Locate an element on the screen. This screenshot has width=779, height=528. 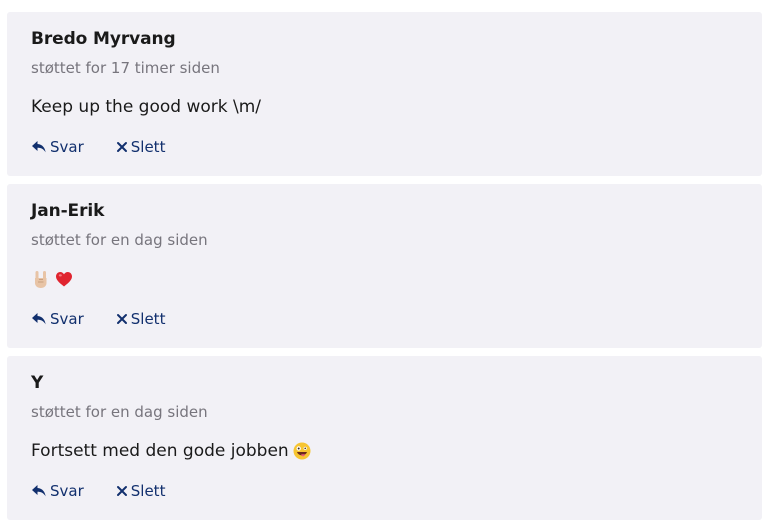
comment-message: Fortsett med den gode jobben is located at coordinates (171, 451).